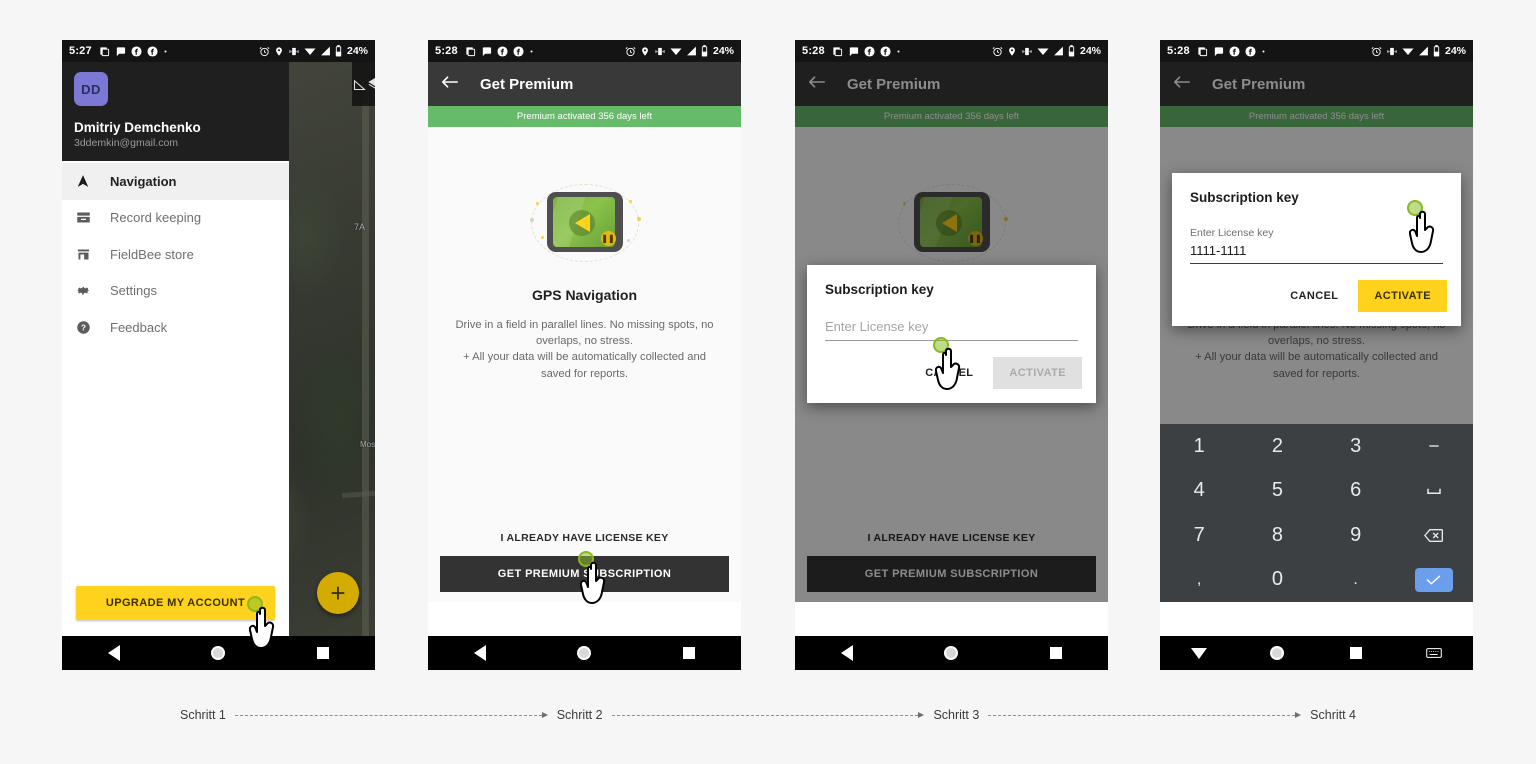 The image size is (1536, 764). What do you see at coordinates (1333, 715) in the screenshot?
I see `caption-step-4: Schritt 4` at bounding box center [1333, 715].